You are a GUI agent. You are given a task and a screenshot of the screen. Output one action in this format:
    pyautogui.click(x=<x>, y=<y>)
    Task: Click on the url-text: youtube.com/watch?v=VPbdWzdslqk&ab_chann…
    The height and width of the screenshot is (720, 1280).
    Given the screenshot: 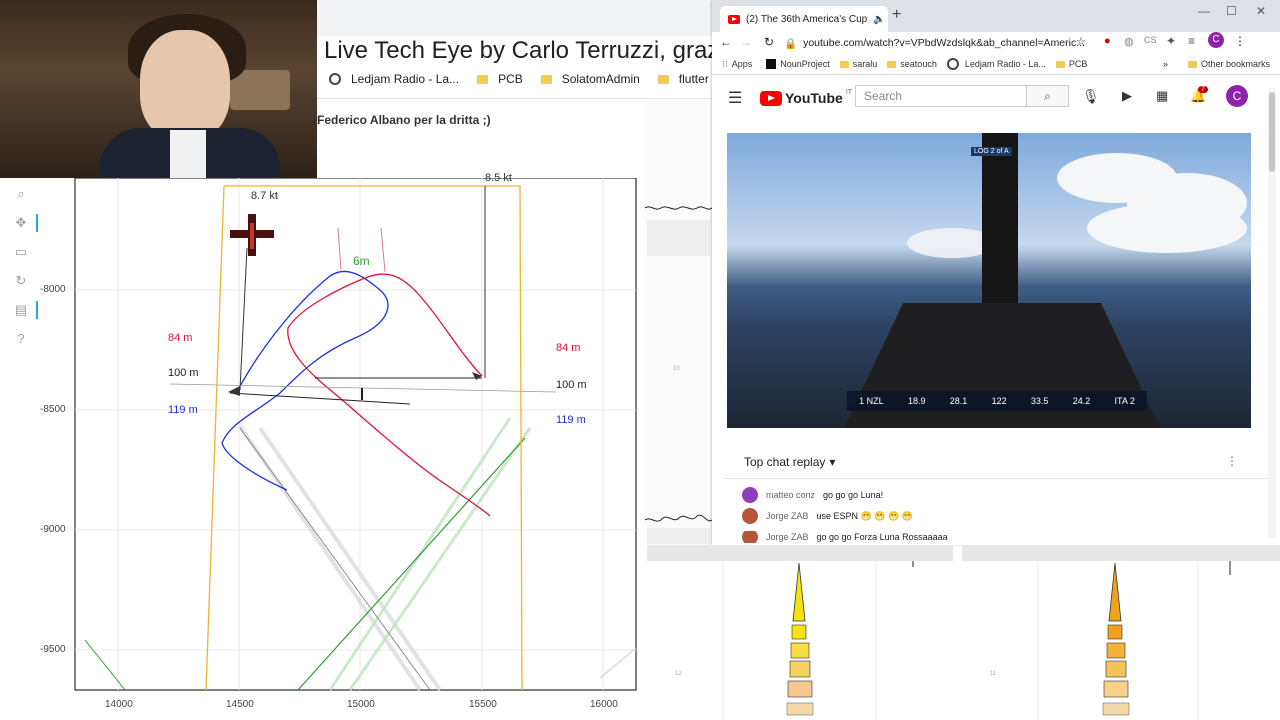 What is the action you would take?
    pyautogui.click(x=944, y=43)
    